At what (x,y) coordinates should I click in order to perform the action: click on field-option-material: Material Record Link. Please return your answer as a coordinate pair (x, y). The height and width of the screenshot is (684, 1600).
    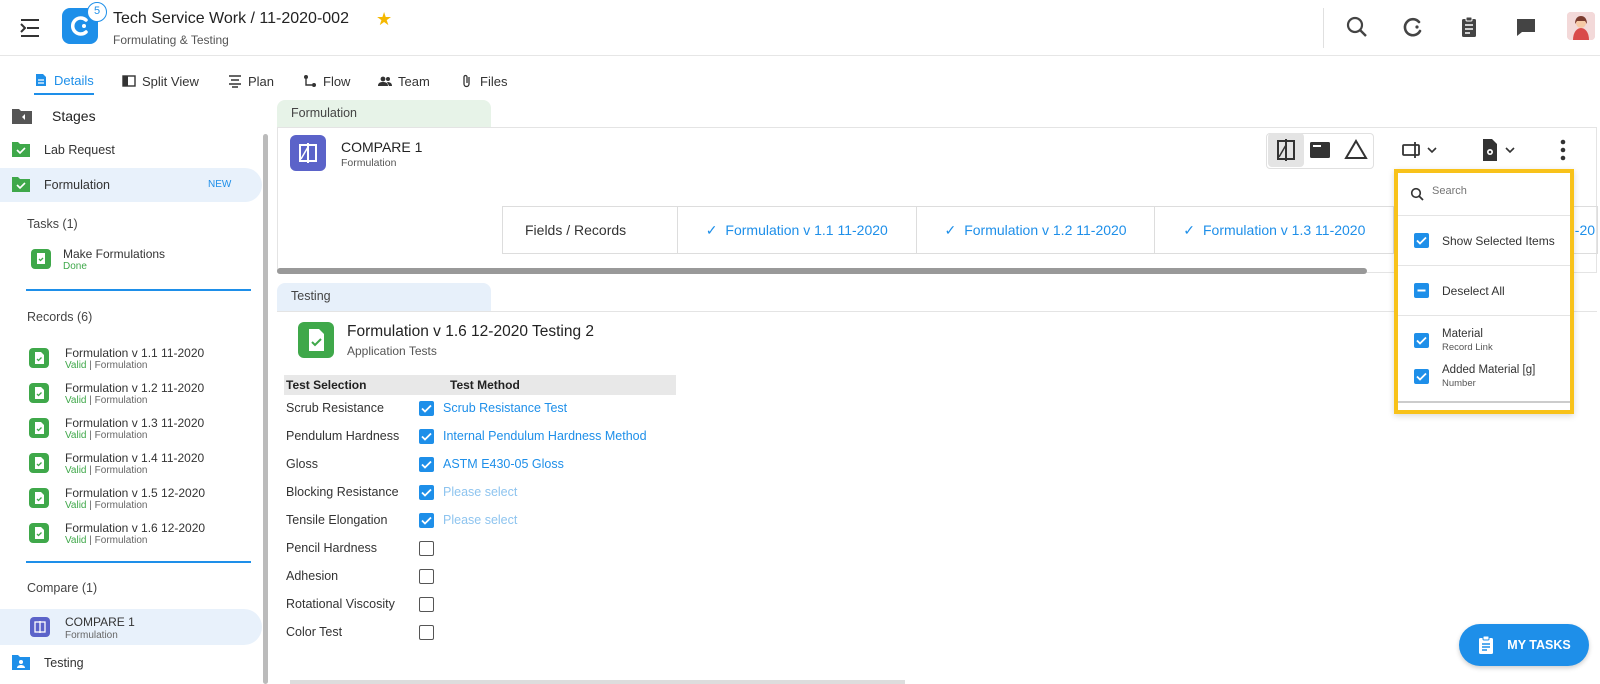
    Looking at the image, I should click on (1484, 341).